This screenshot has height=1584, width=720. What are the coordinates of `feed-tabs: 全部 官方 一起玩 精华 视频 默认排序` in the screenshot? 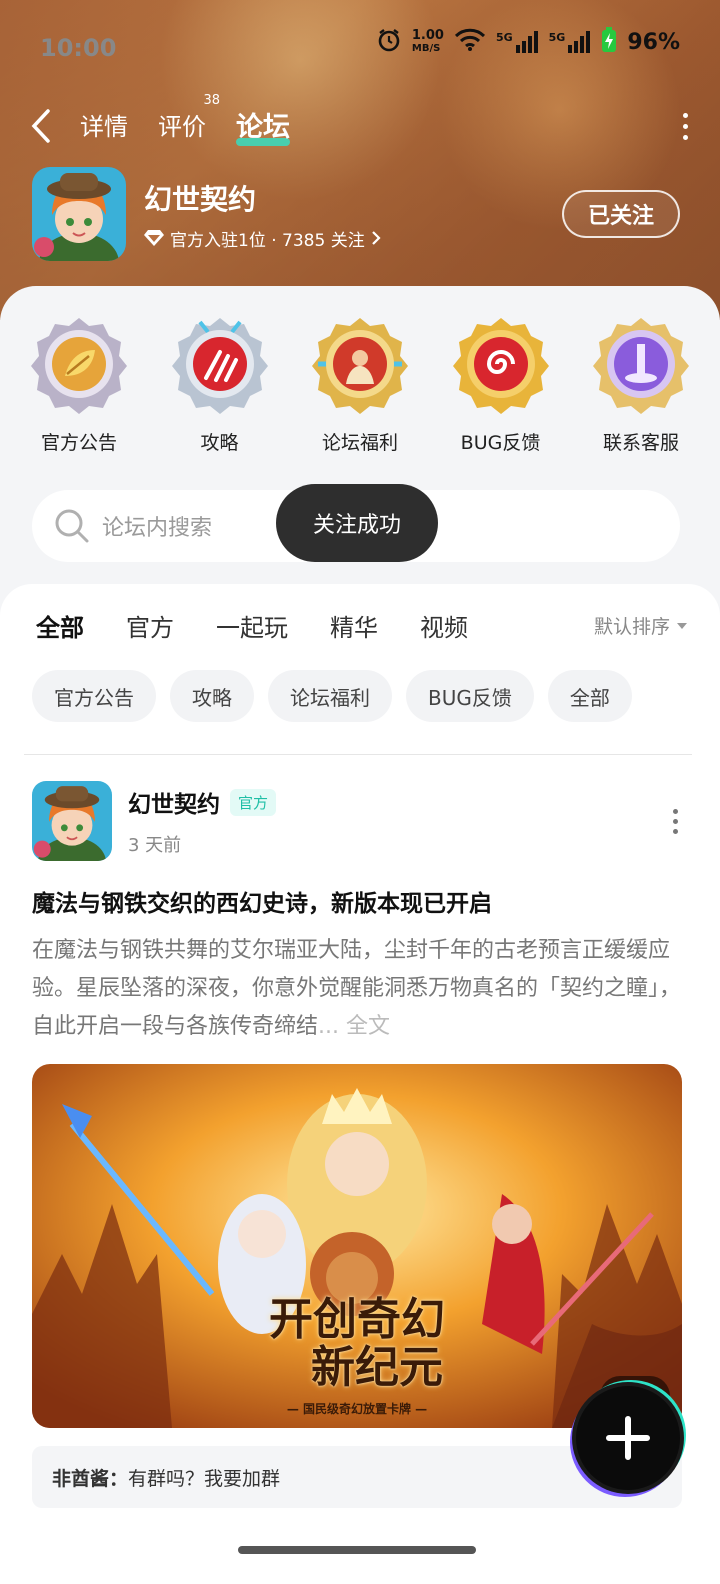 It's located at (362, 626).